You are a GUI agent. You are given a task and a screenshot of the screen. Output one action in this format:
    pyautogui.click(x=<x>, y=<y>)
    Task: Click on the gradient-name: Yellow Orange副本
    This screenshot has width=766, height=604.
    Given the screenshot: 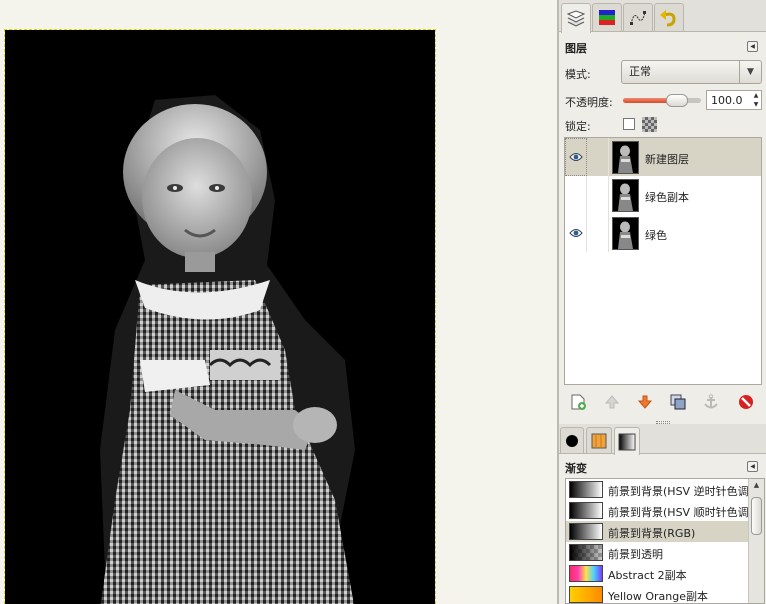 What is the action you would take?
    pyautogui.click(x=658, y=596)
    